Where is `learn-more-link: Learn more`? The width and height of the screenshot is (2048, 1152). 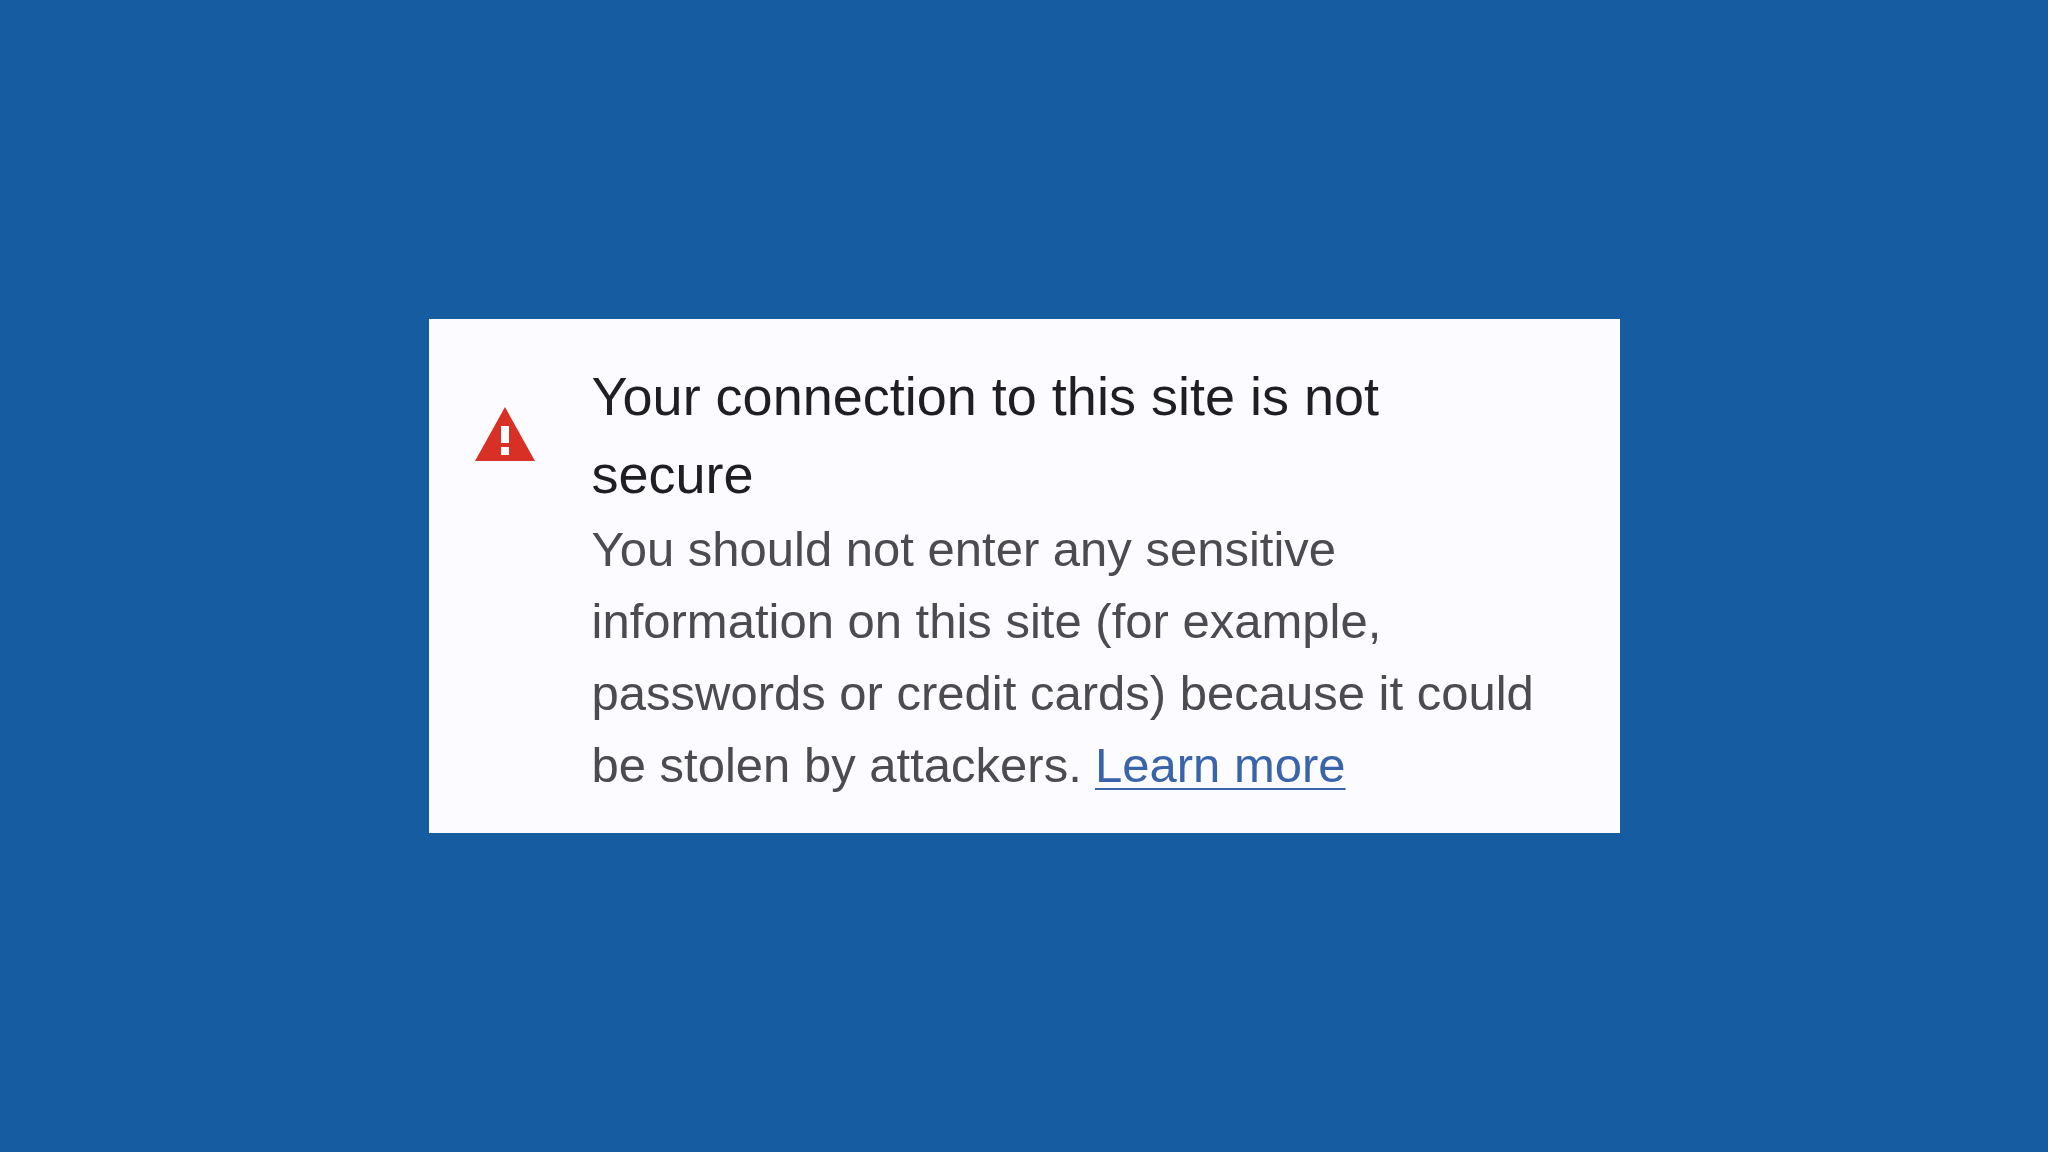 learn-more-link: Learn more is located at coordinates (1220, 765).